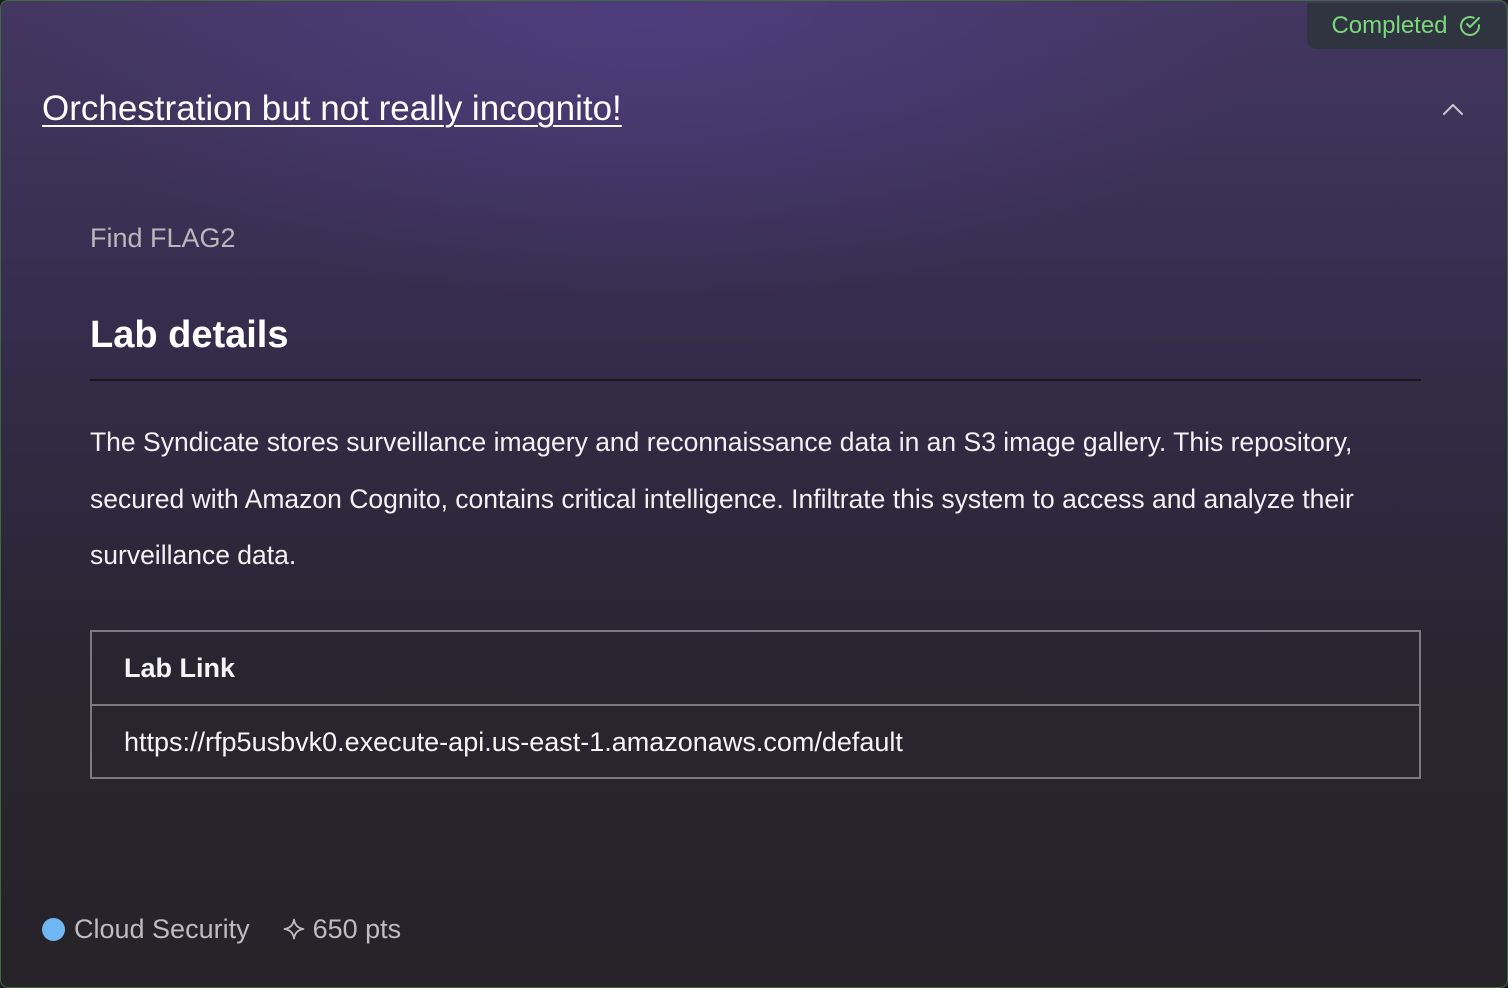 The height and width of the screenshot is (988, 1508). What do you see at coordinates (332, 109) in the screenshot?
I see `challenge-title: Orchestration but not really incognito!` at bounding box center [332, 109].